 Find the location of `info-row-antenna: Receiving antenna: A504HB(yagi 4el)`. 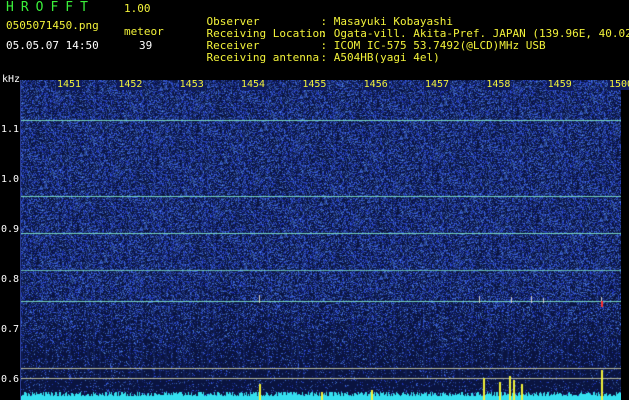

info-row-antenna: Receiving antenna: A504HB(yagi 4el) is located at coordinates (310, 58).